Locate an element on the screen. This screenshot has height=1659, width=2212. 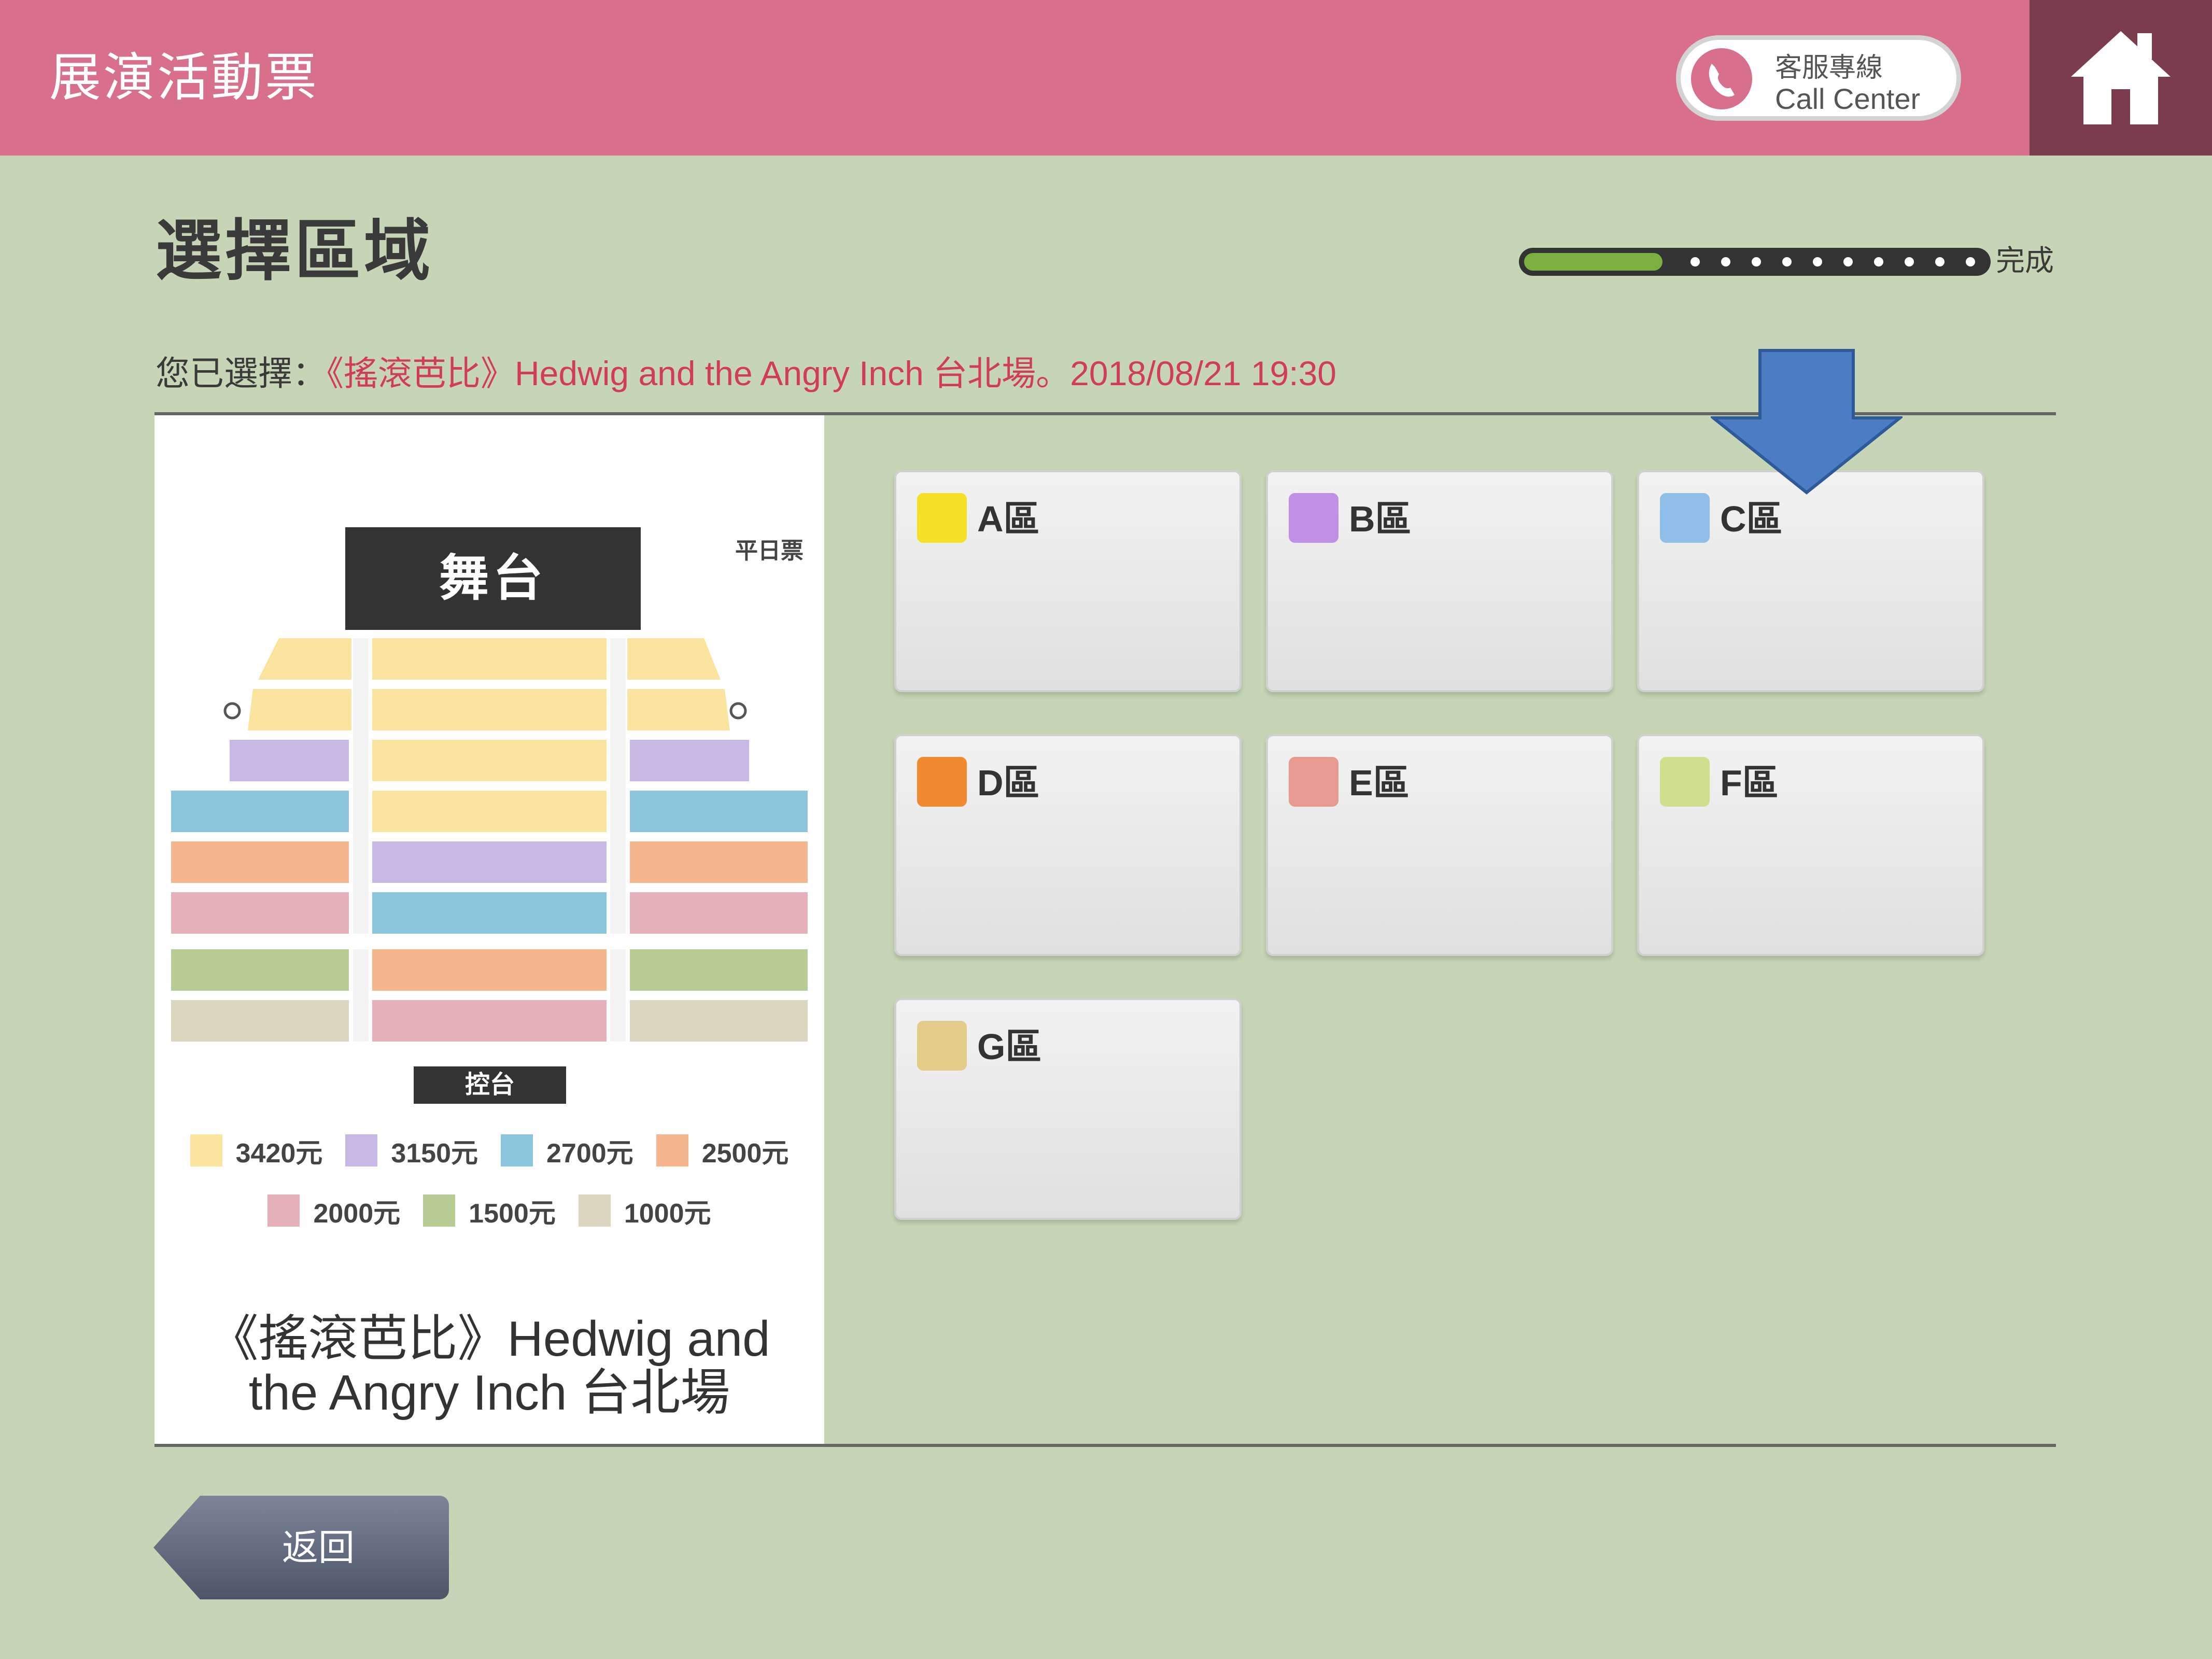
zone-label: F區 is located at coordinates (1749, 783).